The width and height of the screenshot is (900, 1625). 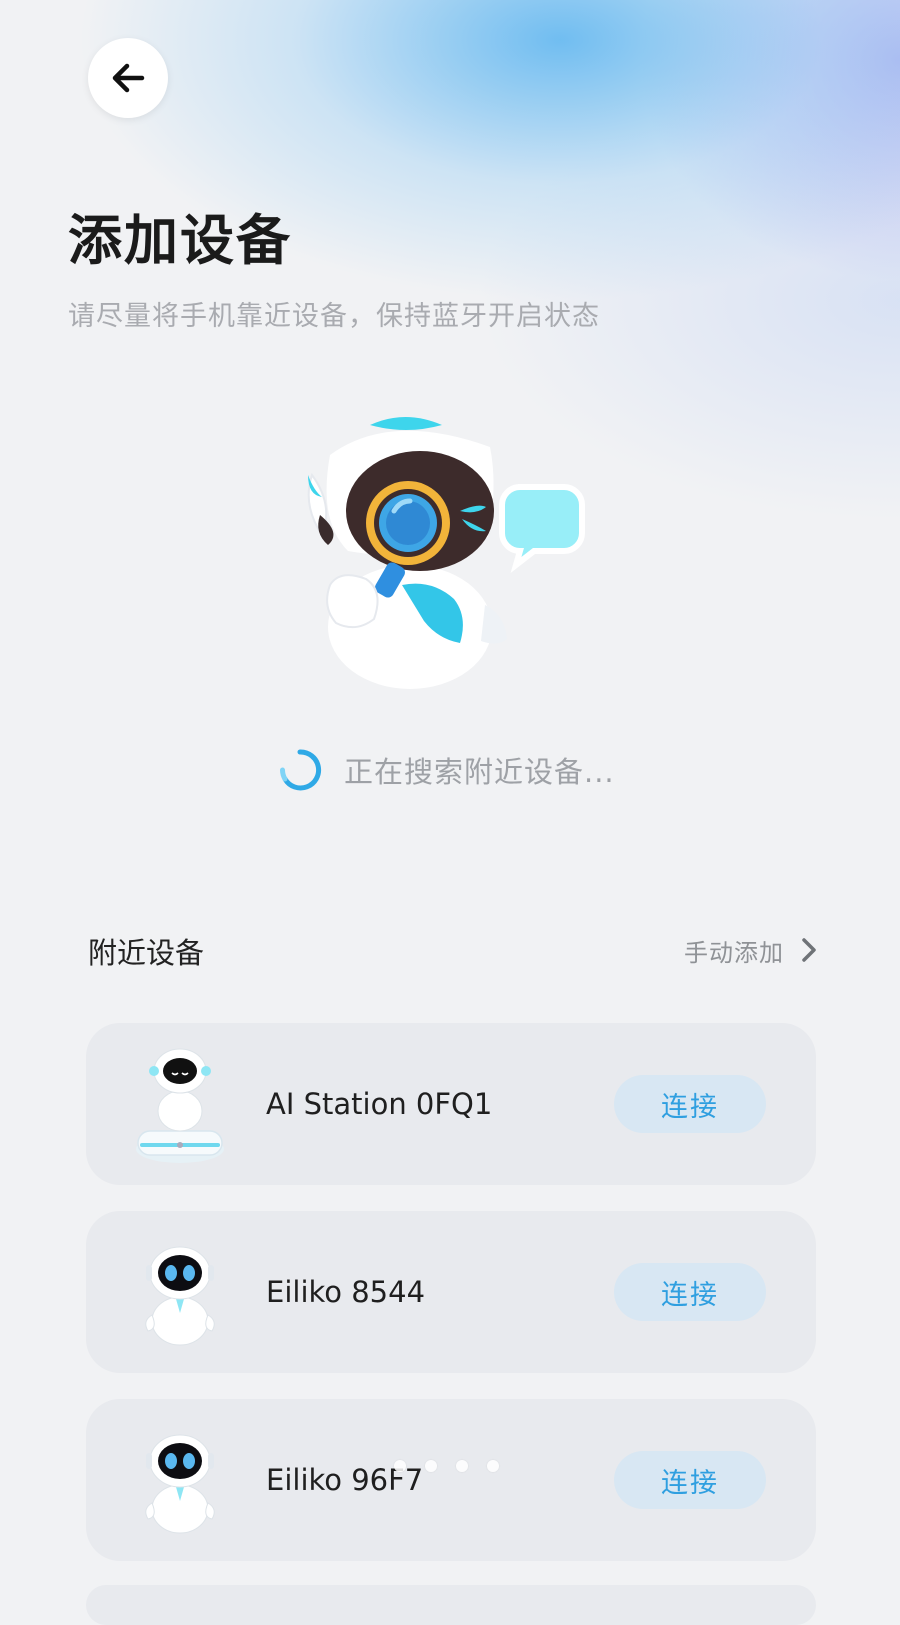 What do you see at coordinates (379, 1104) in the screenshot?
I see `device-name: AI Station 0FQ1` at bounding box center [379, 1104].